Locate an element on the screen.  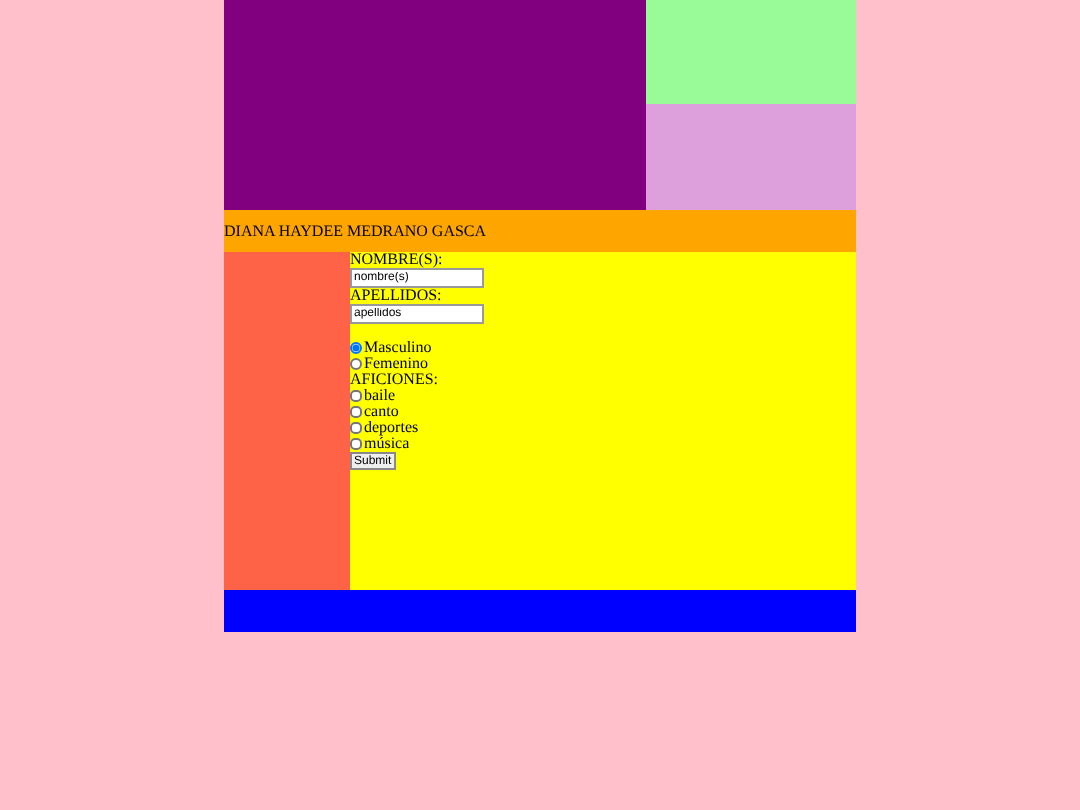
field-label: APELLIDOS: is located at coordinates (396, 296).